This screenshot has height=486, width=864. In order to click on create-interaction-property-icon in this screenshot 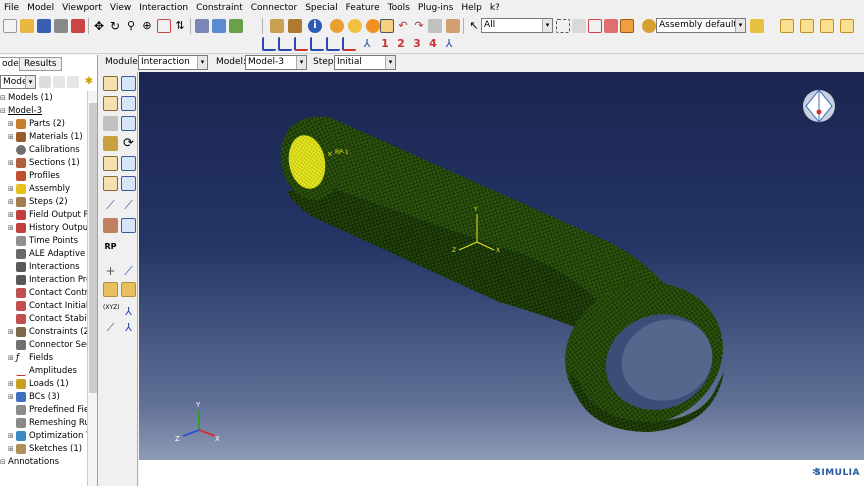, I will do `click(110, 103)`.